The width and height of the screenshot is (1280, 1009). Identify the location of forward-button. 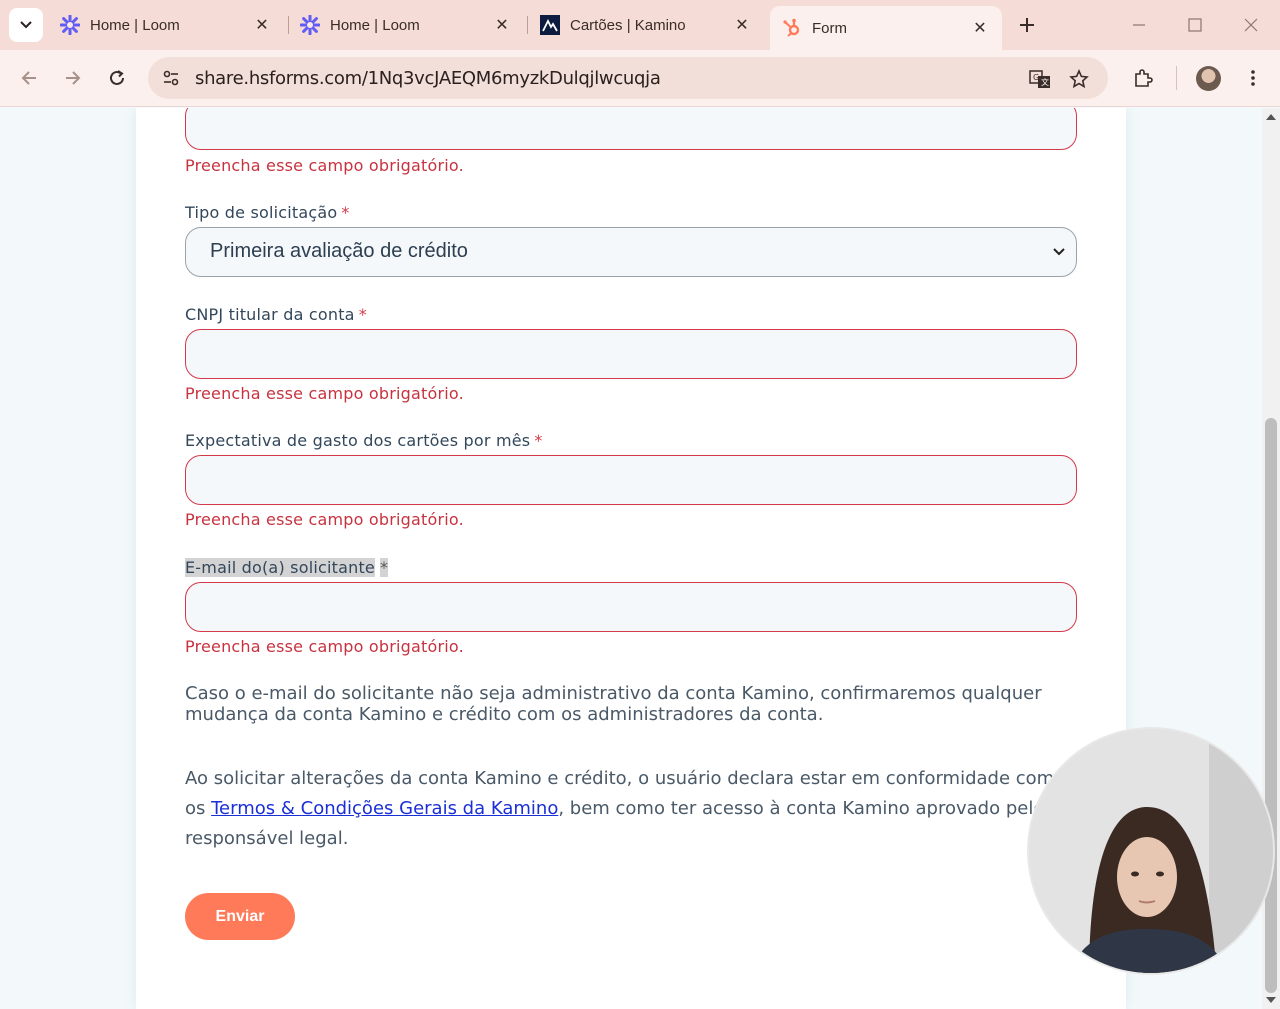
(73, 78).